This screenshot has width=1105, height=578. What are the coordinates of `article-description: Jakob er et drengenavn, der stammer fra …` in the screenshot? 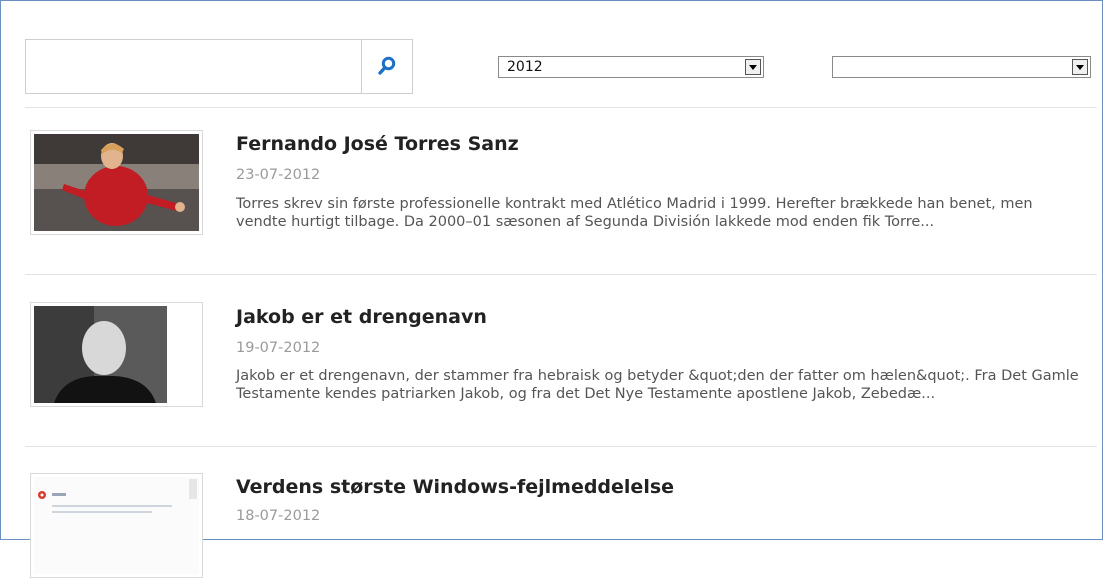 It's located at (657, 385).